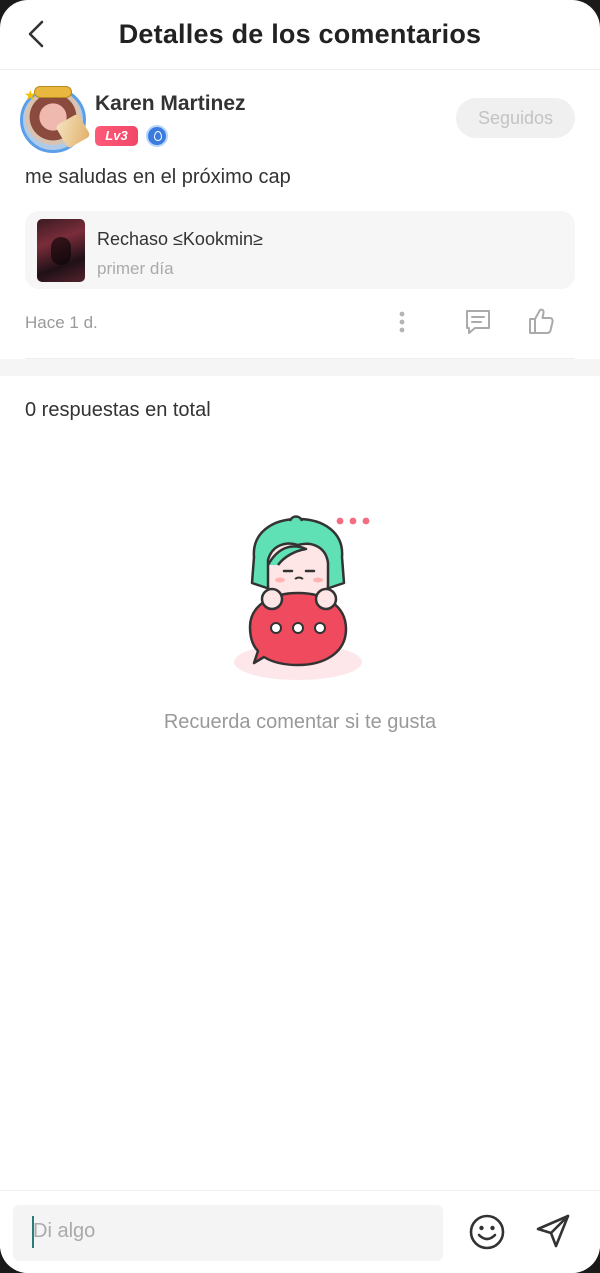 This screenshot has height=1273, width=600. Describe the element at coordinates (402, 322) in the screenshot. I see `more-vertical-icon` at that location.